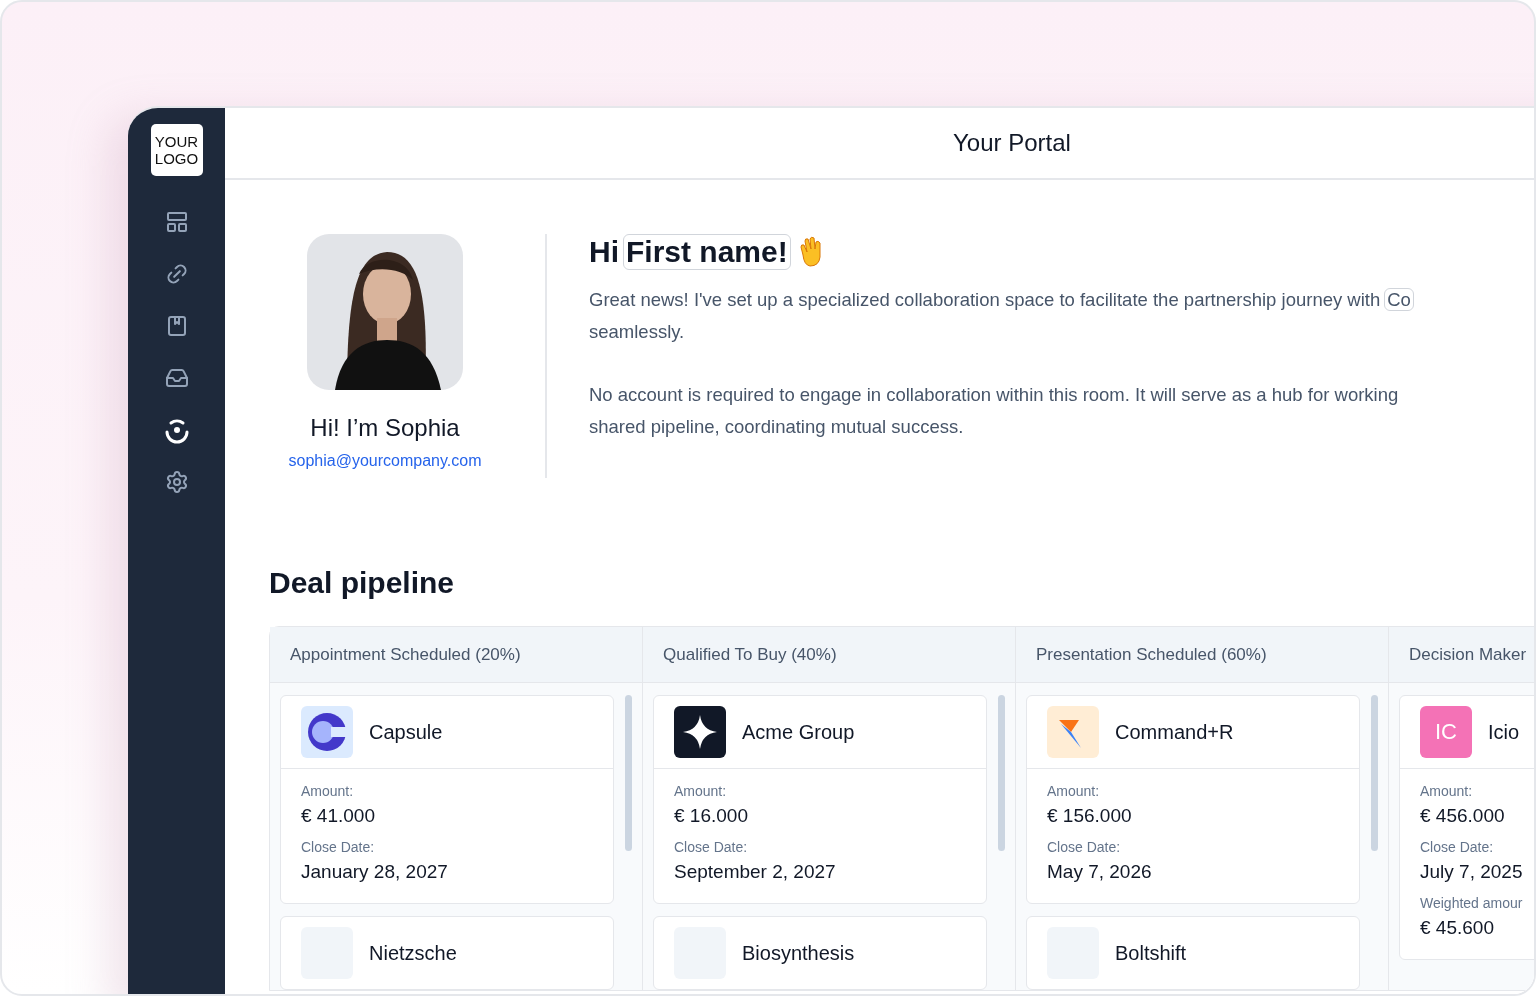 Image resolution: width=1536 pixels, height=996 pixels. What do you see at coordinates (1202, 655) in the screenshot?
I see `column-header: Presentation Scheduled (60%)` at bounding box center [1202, 655].